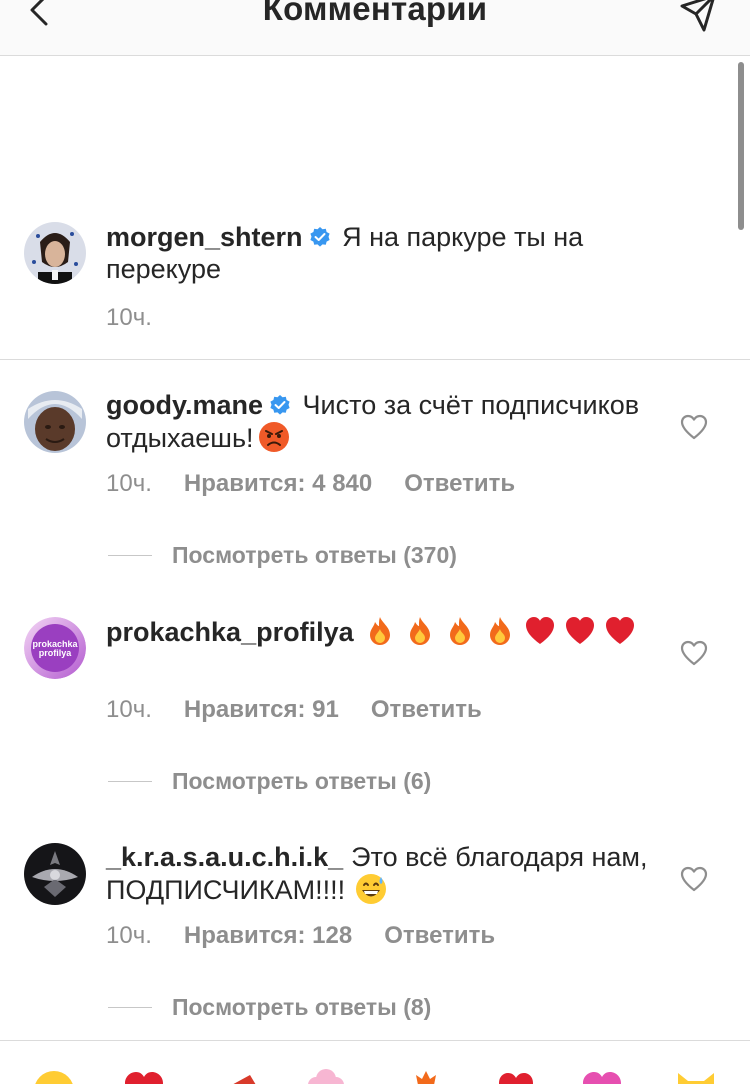  I want to click on view-replies-label: Посмотреть ответы (6), so click(302, 781).